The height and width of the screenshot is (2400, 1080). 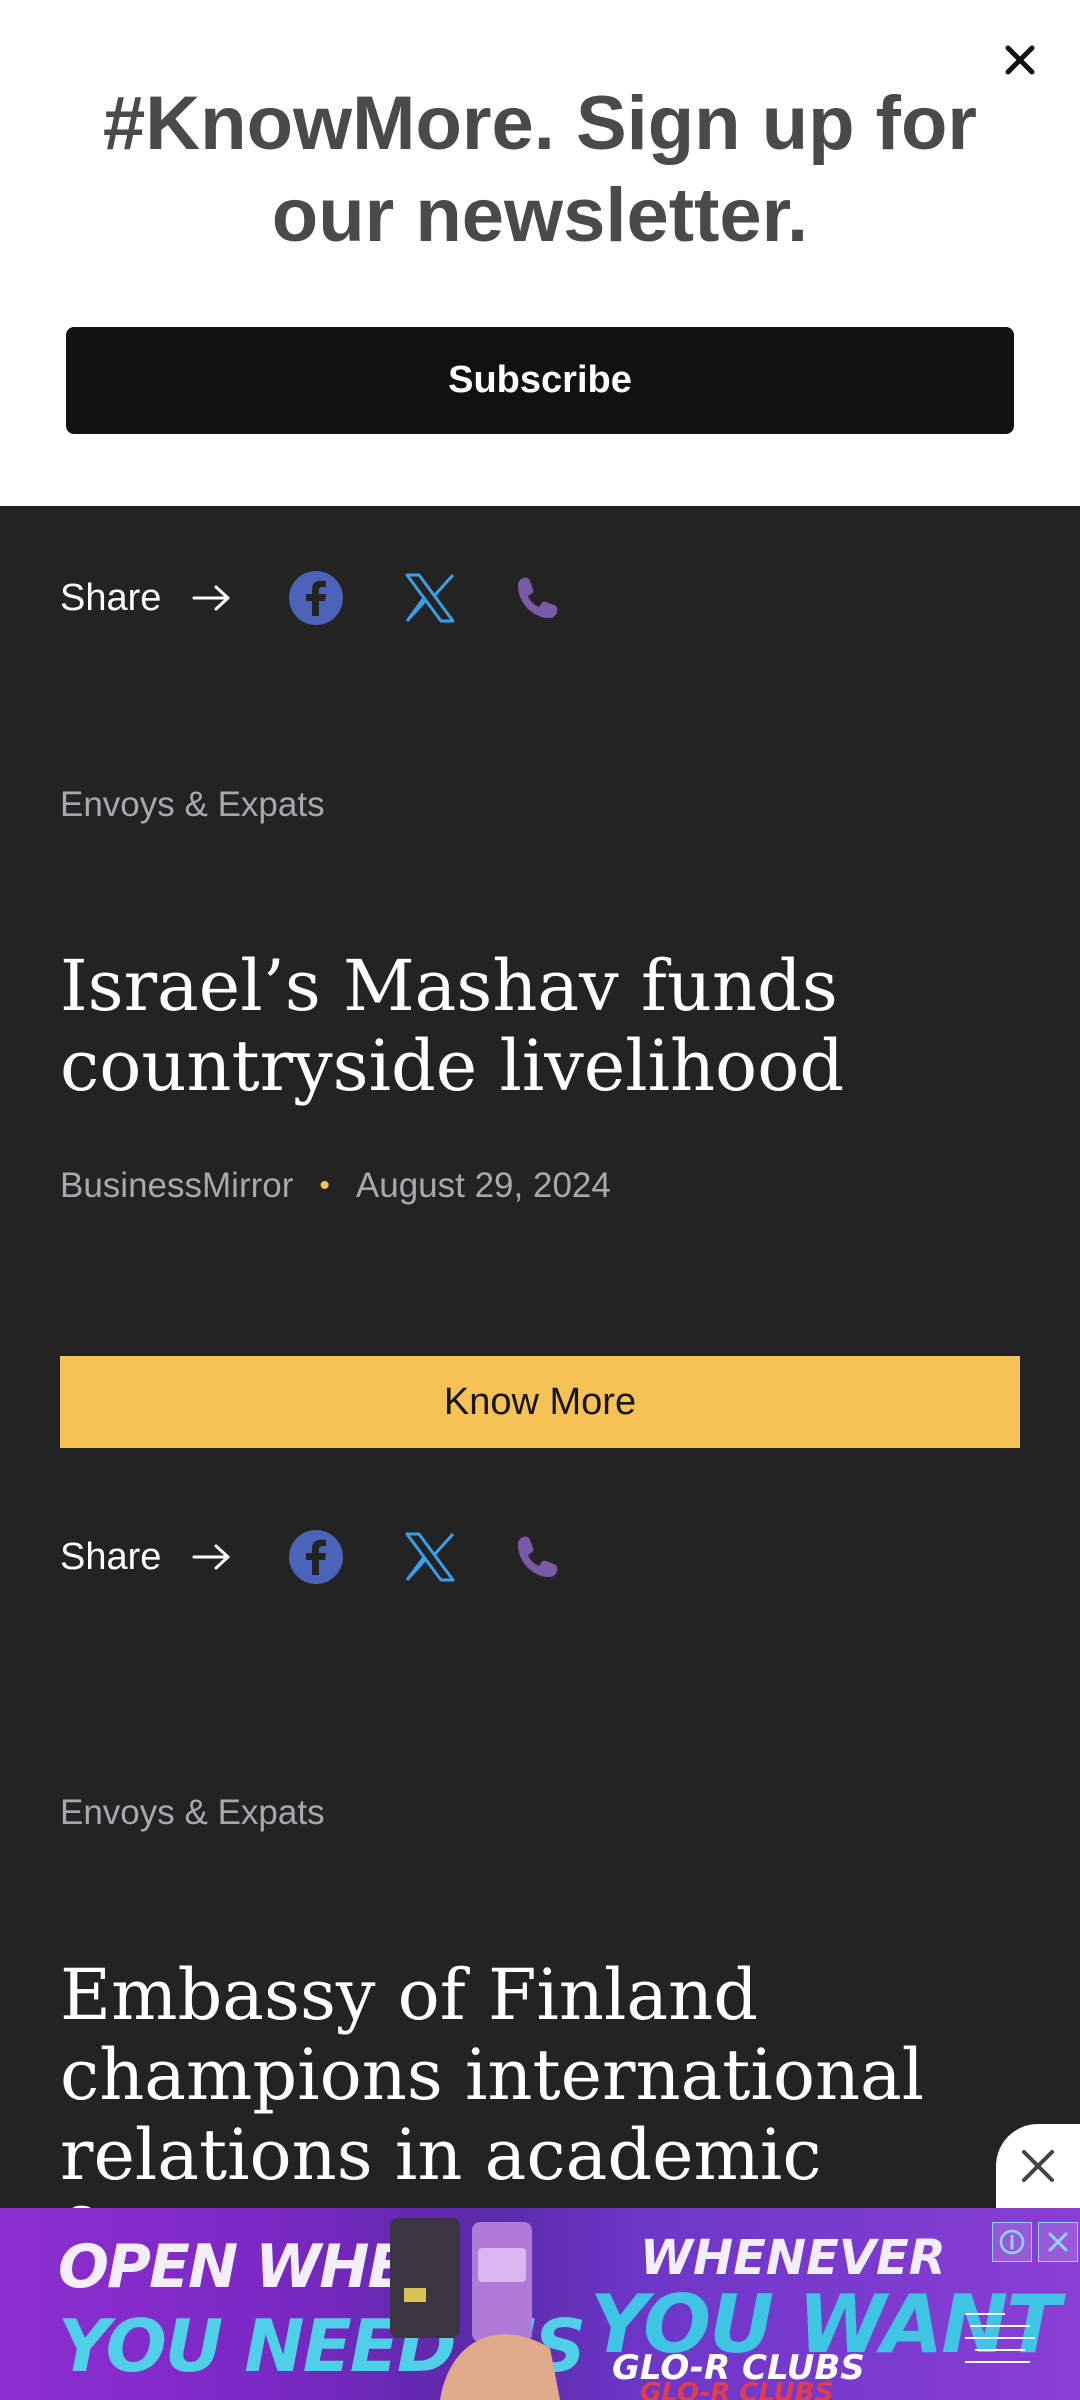 What do you see at coordinates (1010, 2344) in the screenshot?
I see `ad-fine-print` at bounding box center [1010, 2344].